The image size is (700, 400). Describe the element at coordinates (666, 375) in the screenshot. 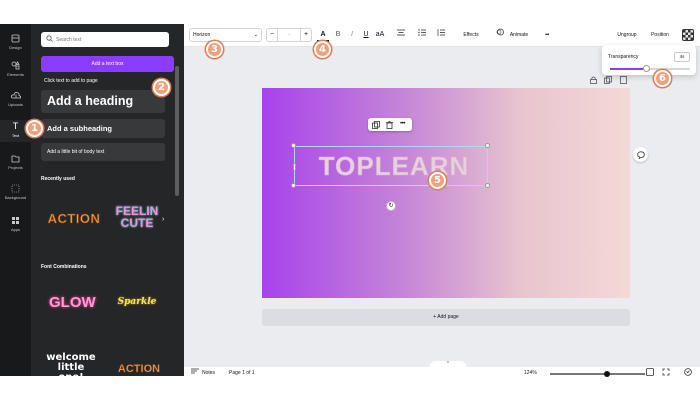

I see `fullscreen-icon` at that location.